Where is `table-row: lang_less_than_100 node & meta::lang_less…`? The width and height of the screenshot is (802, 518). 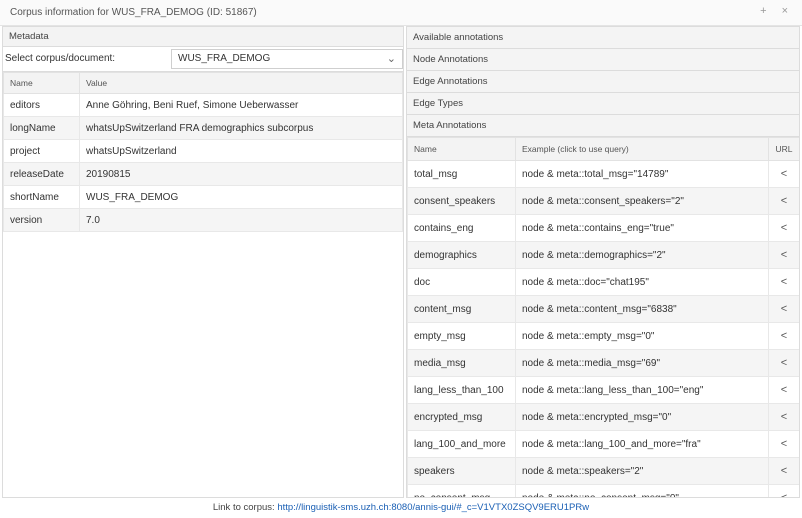 table-row: lang_less_than_100 node & meta::lang_less… is located at coordinates (603, 390).